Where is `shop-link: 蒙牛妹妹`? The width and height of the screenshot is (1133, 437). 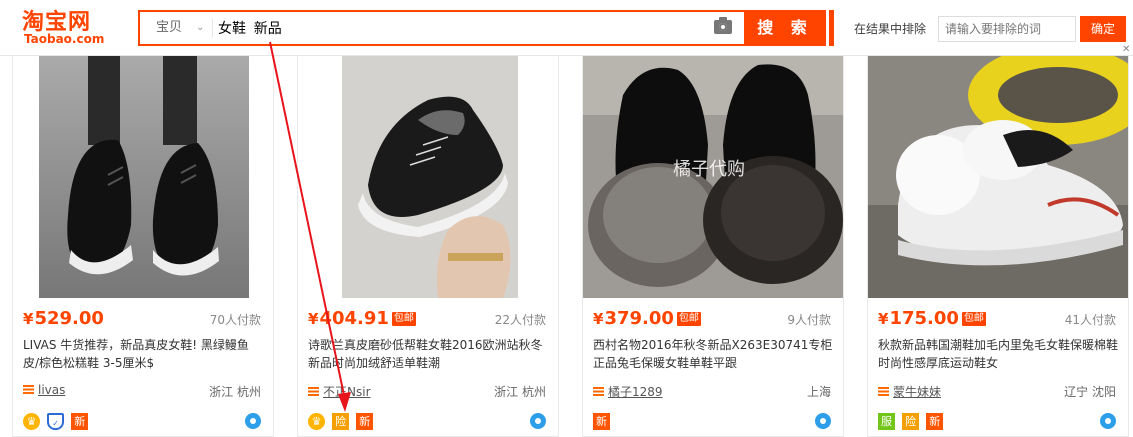 shop-link: 蒙牛妹妹 is located at coordinates (909, 391).